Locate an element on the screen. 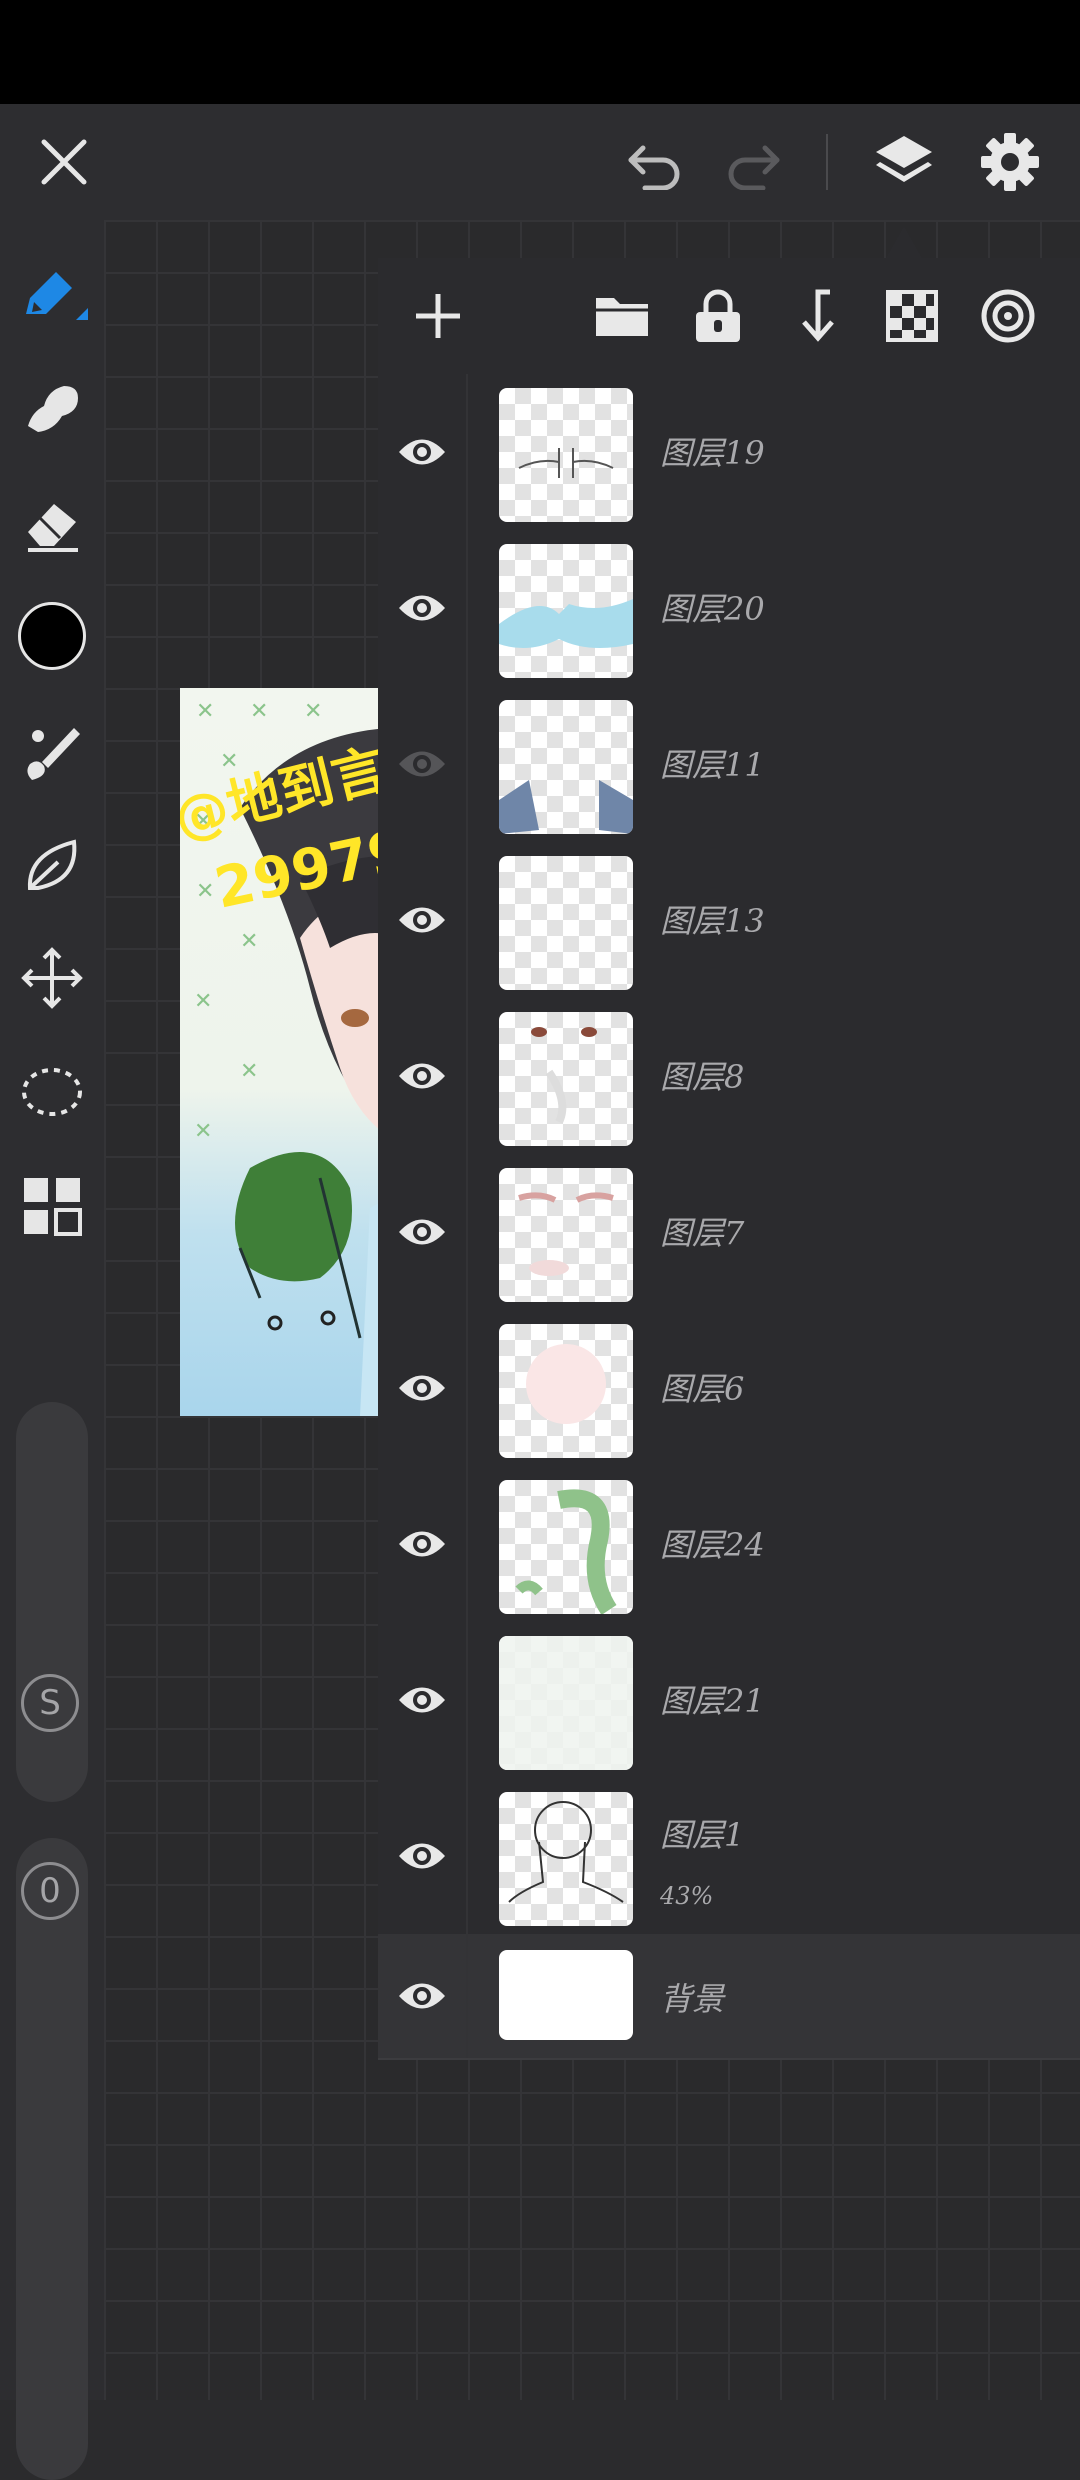  selection-tool-button is located at coordinates (52, 1092).